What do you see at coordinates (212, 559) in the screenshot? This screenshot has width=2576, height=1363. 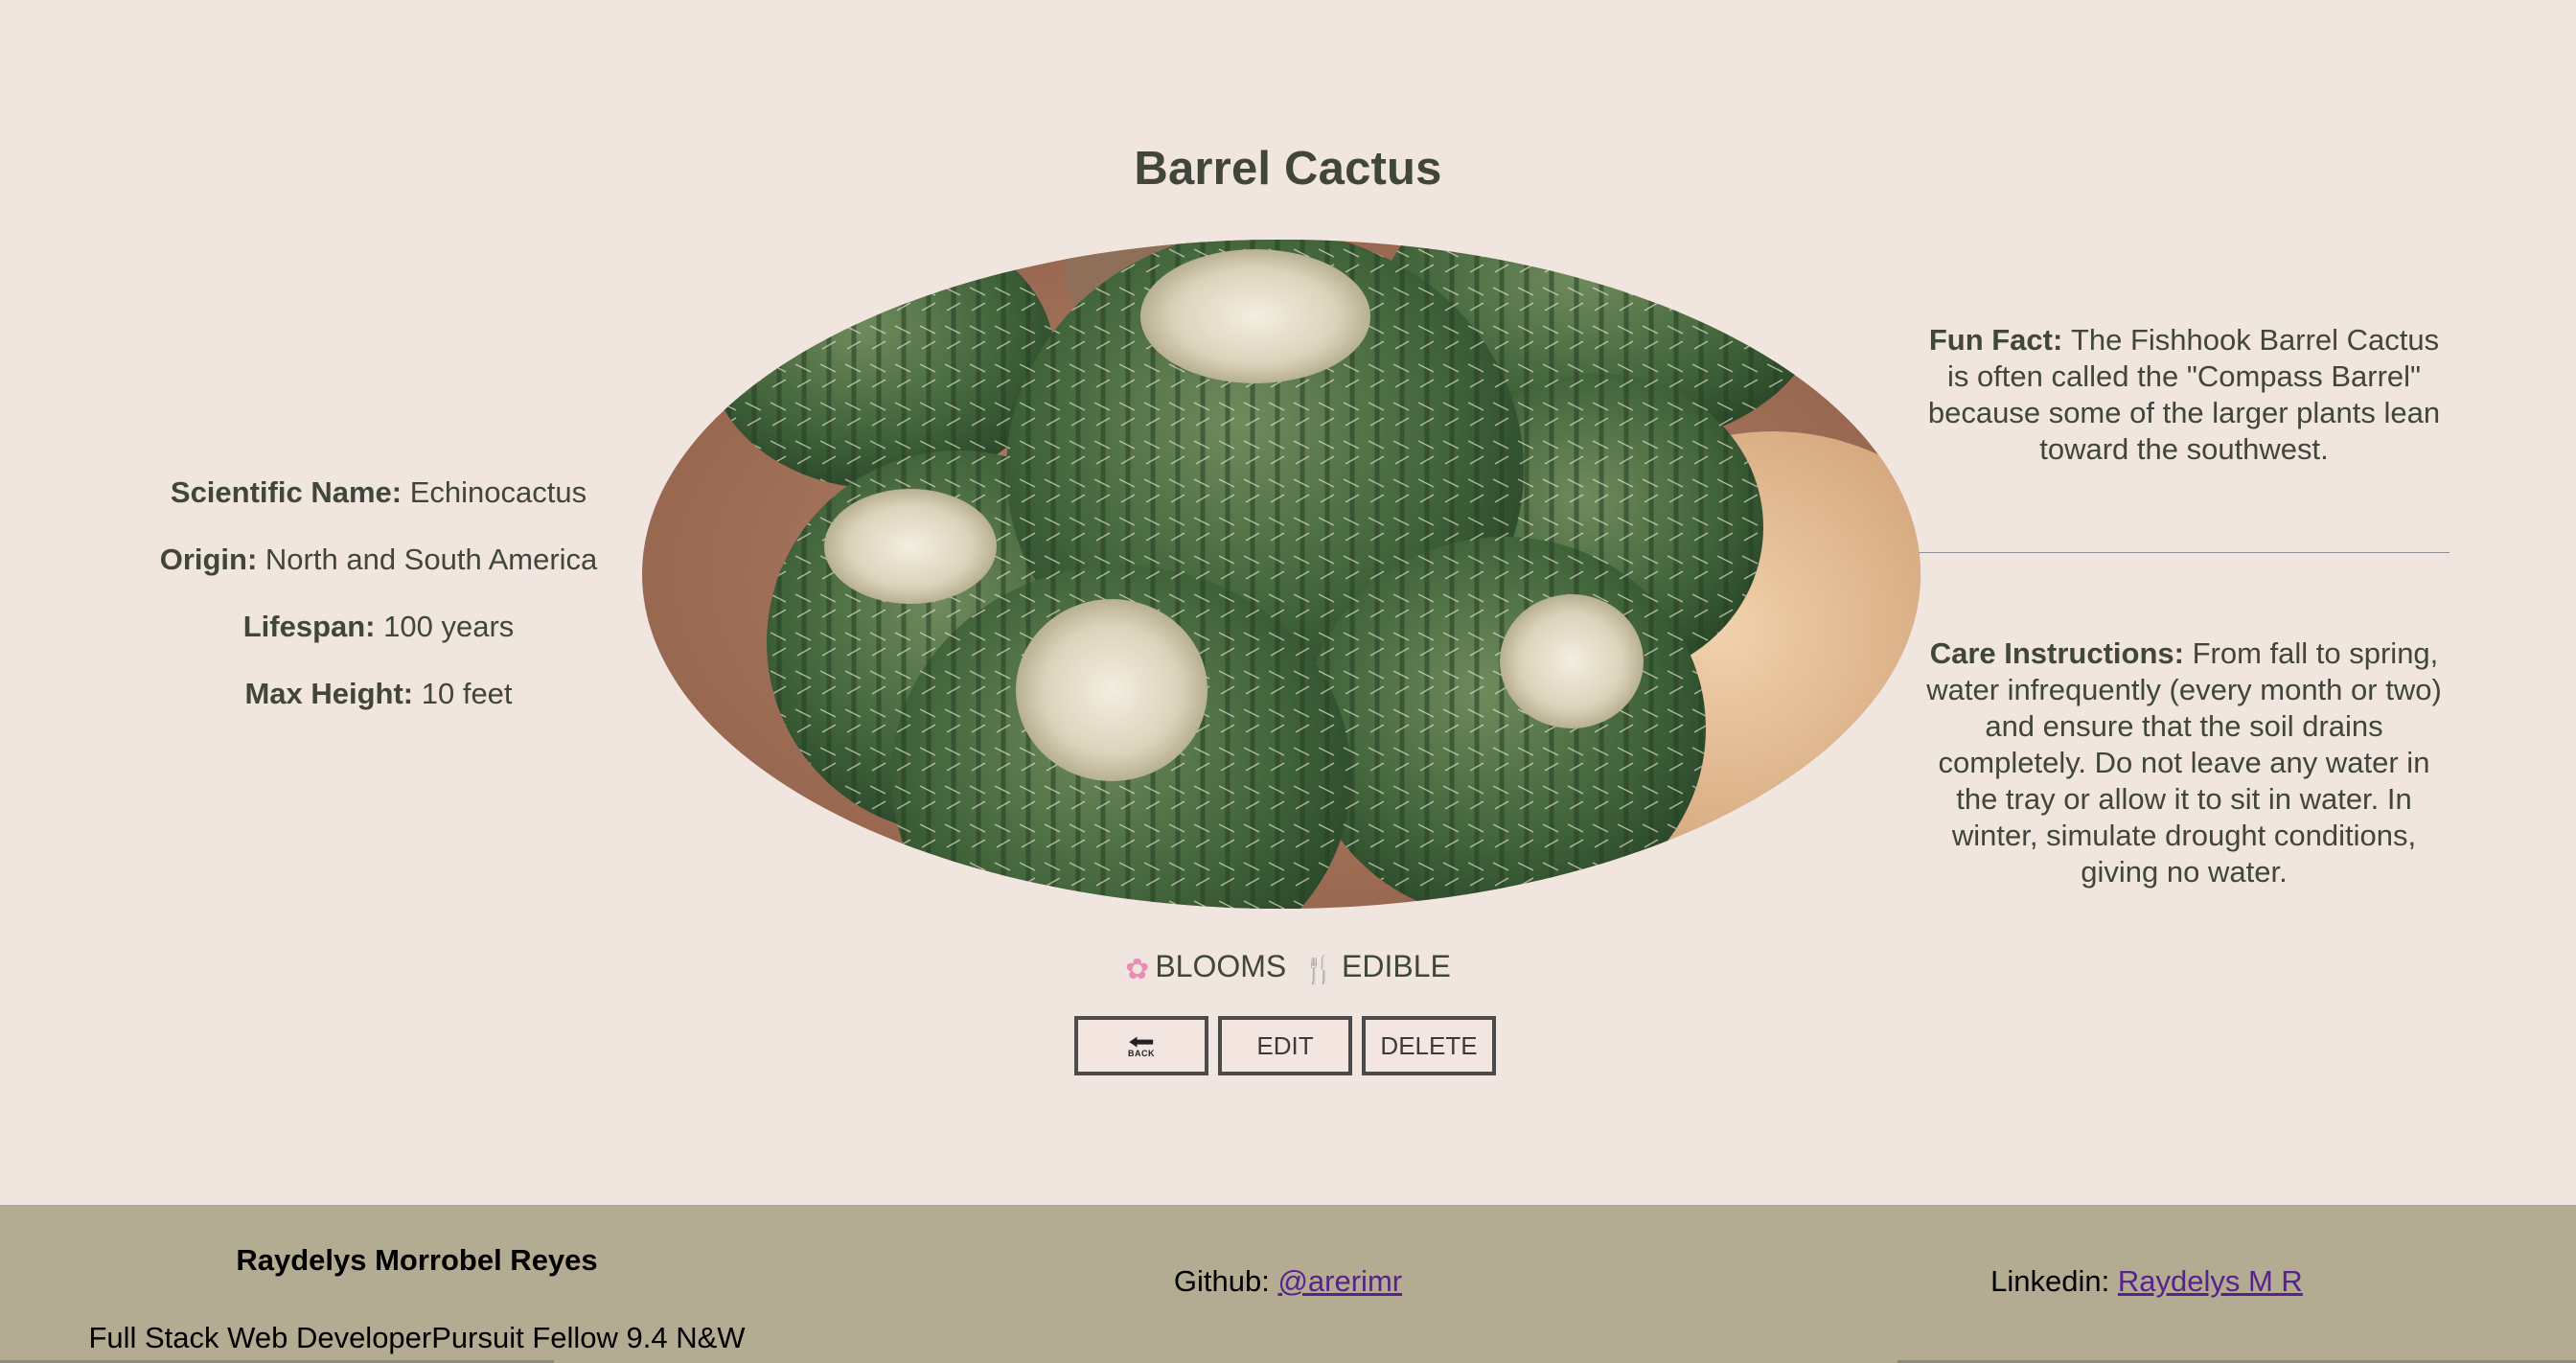 I see `origin-label: Origin:` at bounding box center [212, 559].